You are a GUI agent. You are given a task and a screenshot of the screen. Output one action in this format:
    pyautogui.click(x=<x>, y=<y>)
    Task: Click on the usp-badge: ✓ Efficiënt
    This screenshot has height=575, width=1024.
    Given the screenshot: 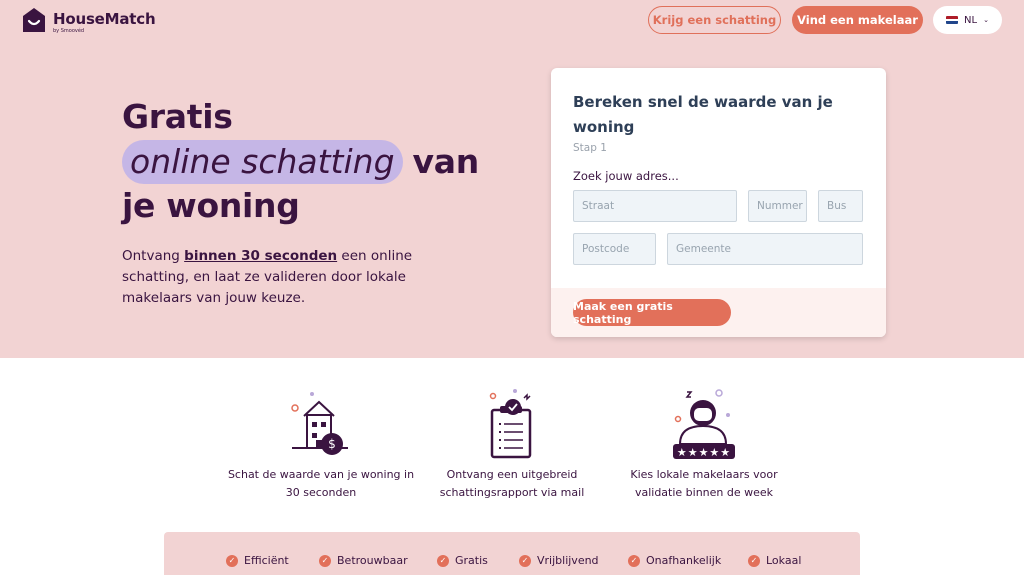 What is the action you would take?
    pyautogui.click(x=257, y=560)
    